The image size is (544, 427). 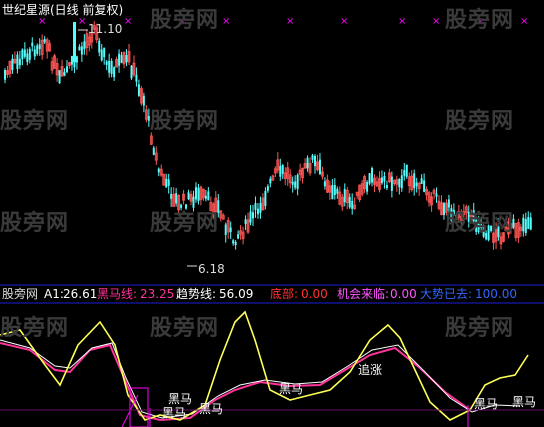 I want to click on a1-label: A1:, so click(x=54, y=294).